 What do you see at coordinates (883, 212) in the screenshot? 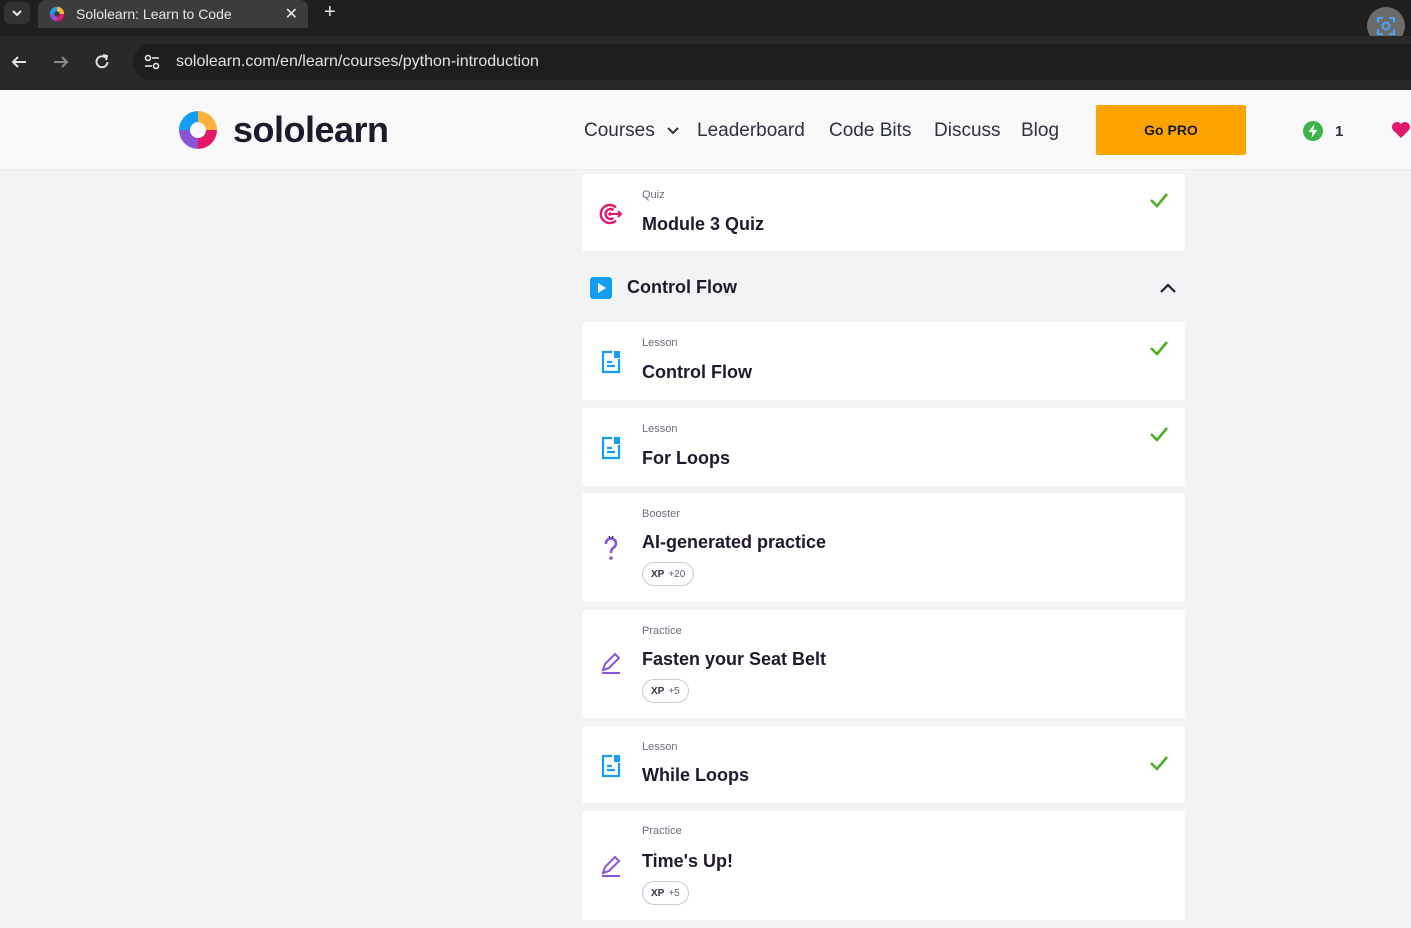
I see `quiz-card: Quiz Module 3 Quiz` at bounding box center [883, 212].